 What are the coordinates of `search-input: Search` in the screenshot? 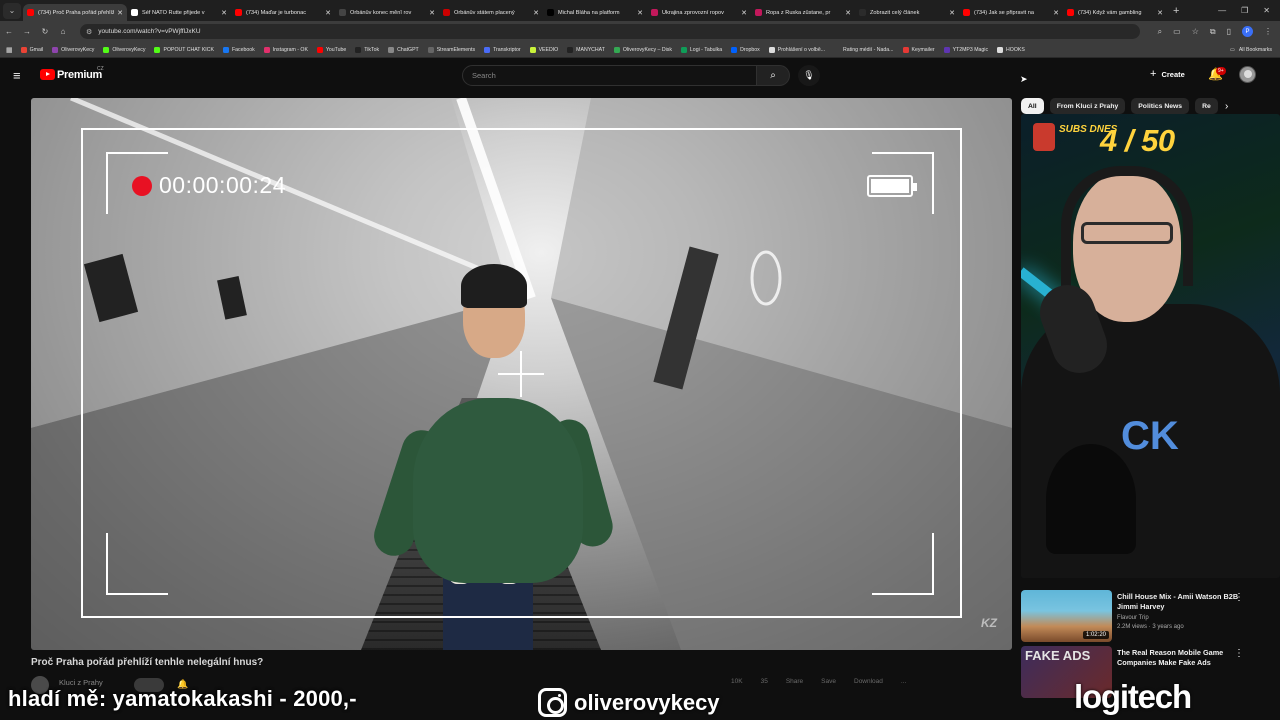 It's located at (609, 75).